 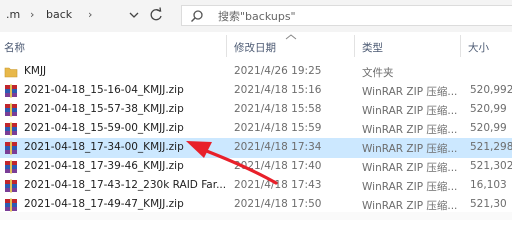 What do you see at coordinates (491, 90) in the screenshot?
I see `file-size: 520,992` at bounding box center [491, 90].